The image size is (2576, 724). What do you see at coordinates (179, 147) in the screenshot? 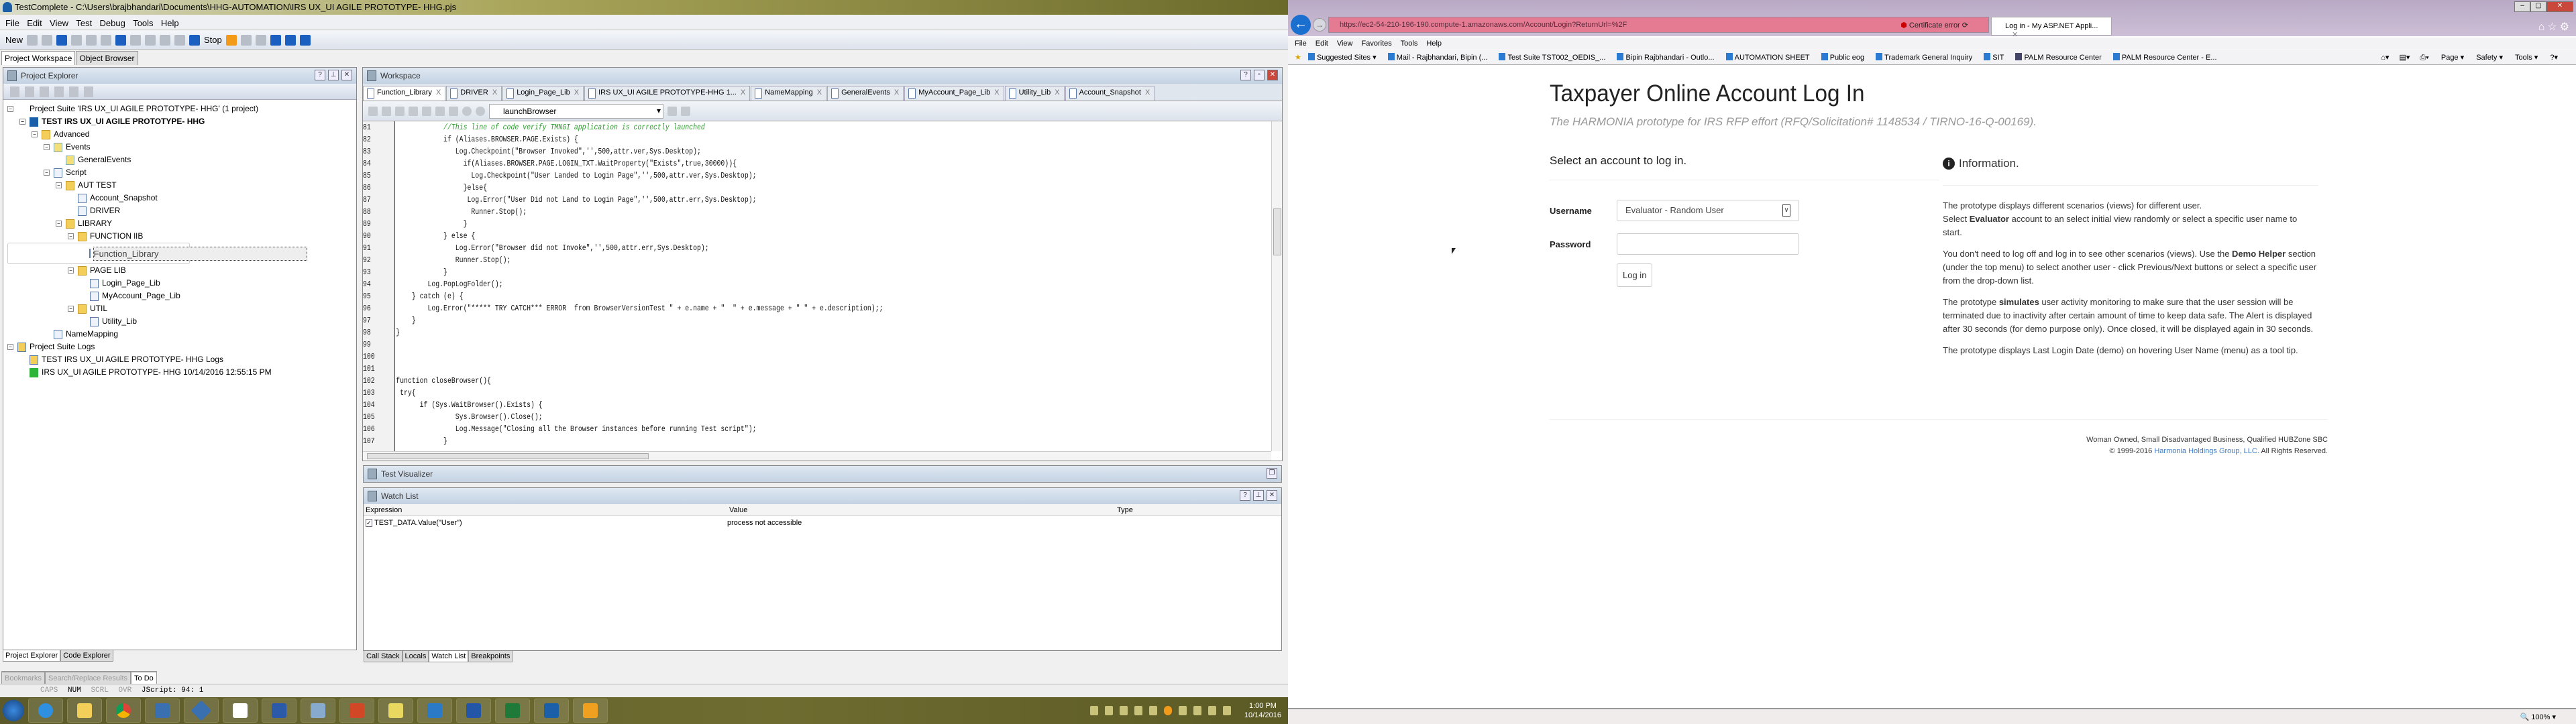
I see `tree-item: − Events` at bounding box center [179, 147].